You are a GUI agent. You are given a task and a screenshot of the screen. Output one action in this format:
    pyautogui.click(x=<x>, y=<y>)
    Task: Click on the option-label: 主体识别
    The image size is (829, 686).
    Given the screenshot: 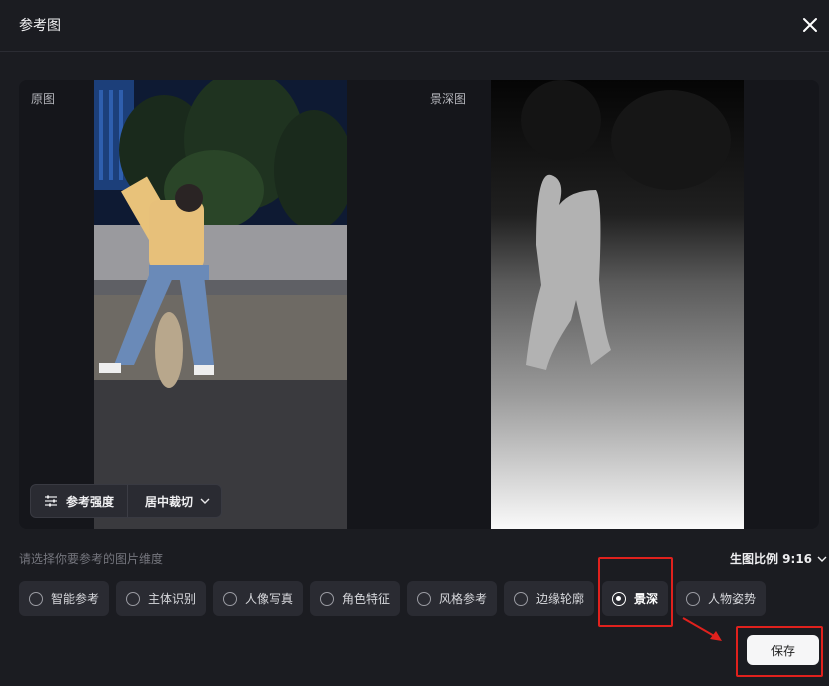 What is the action you would take?
    pyautogui.click(x=172, y=599)
    